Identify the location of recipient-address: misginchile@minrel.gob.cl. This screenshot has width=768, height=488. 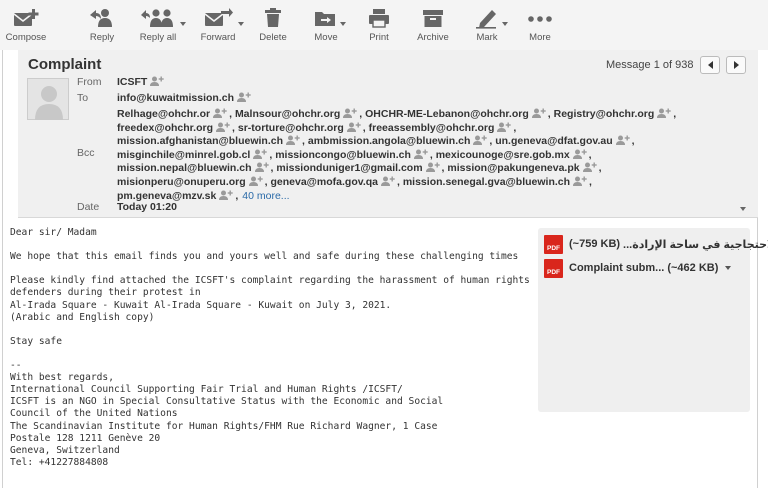
(183, 155).